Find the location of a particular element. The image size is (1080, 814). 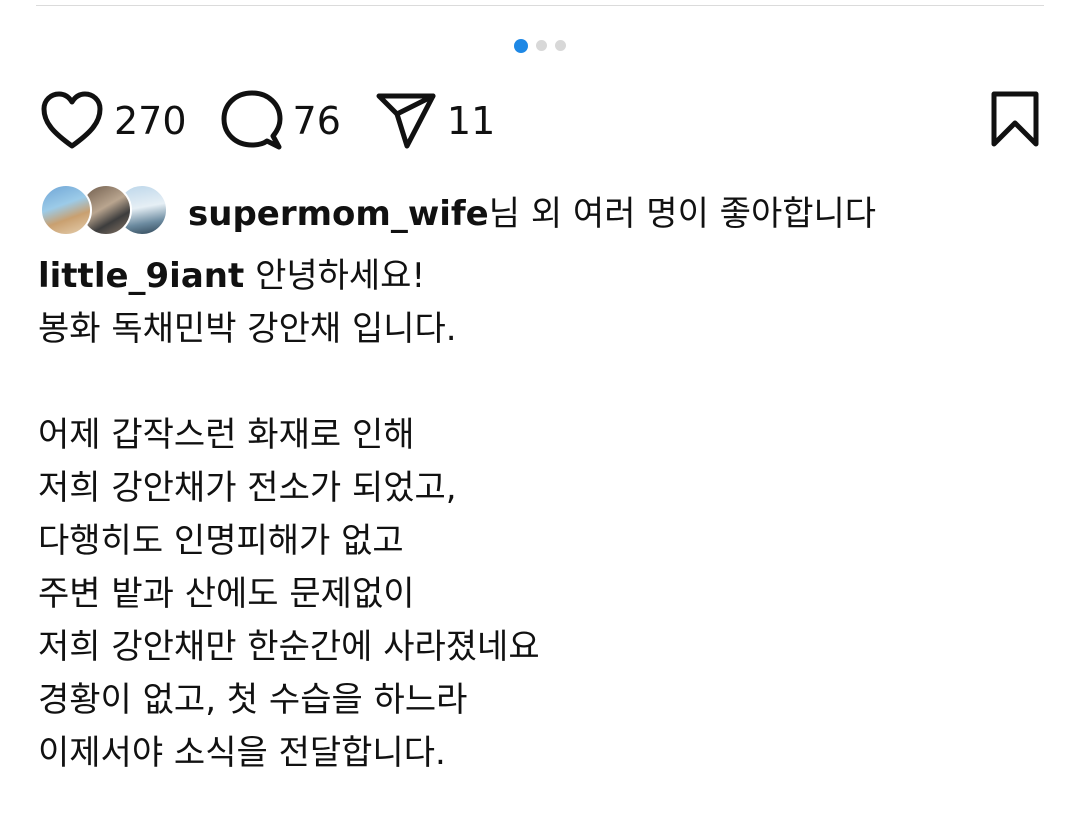

liked-by-row: supermom_wife님 외 여러 명이 좋아합니다 is located at coordinates (458, 210).